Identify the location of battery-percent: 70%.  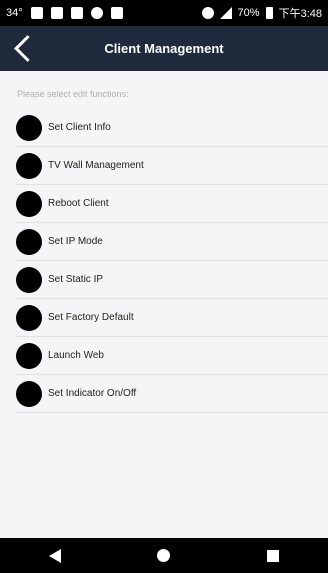
(248, 13).